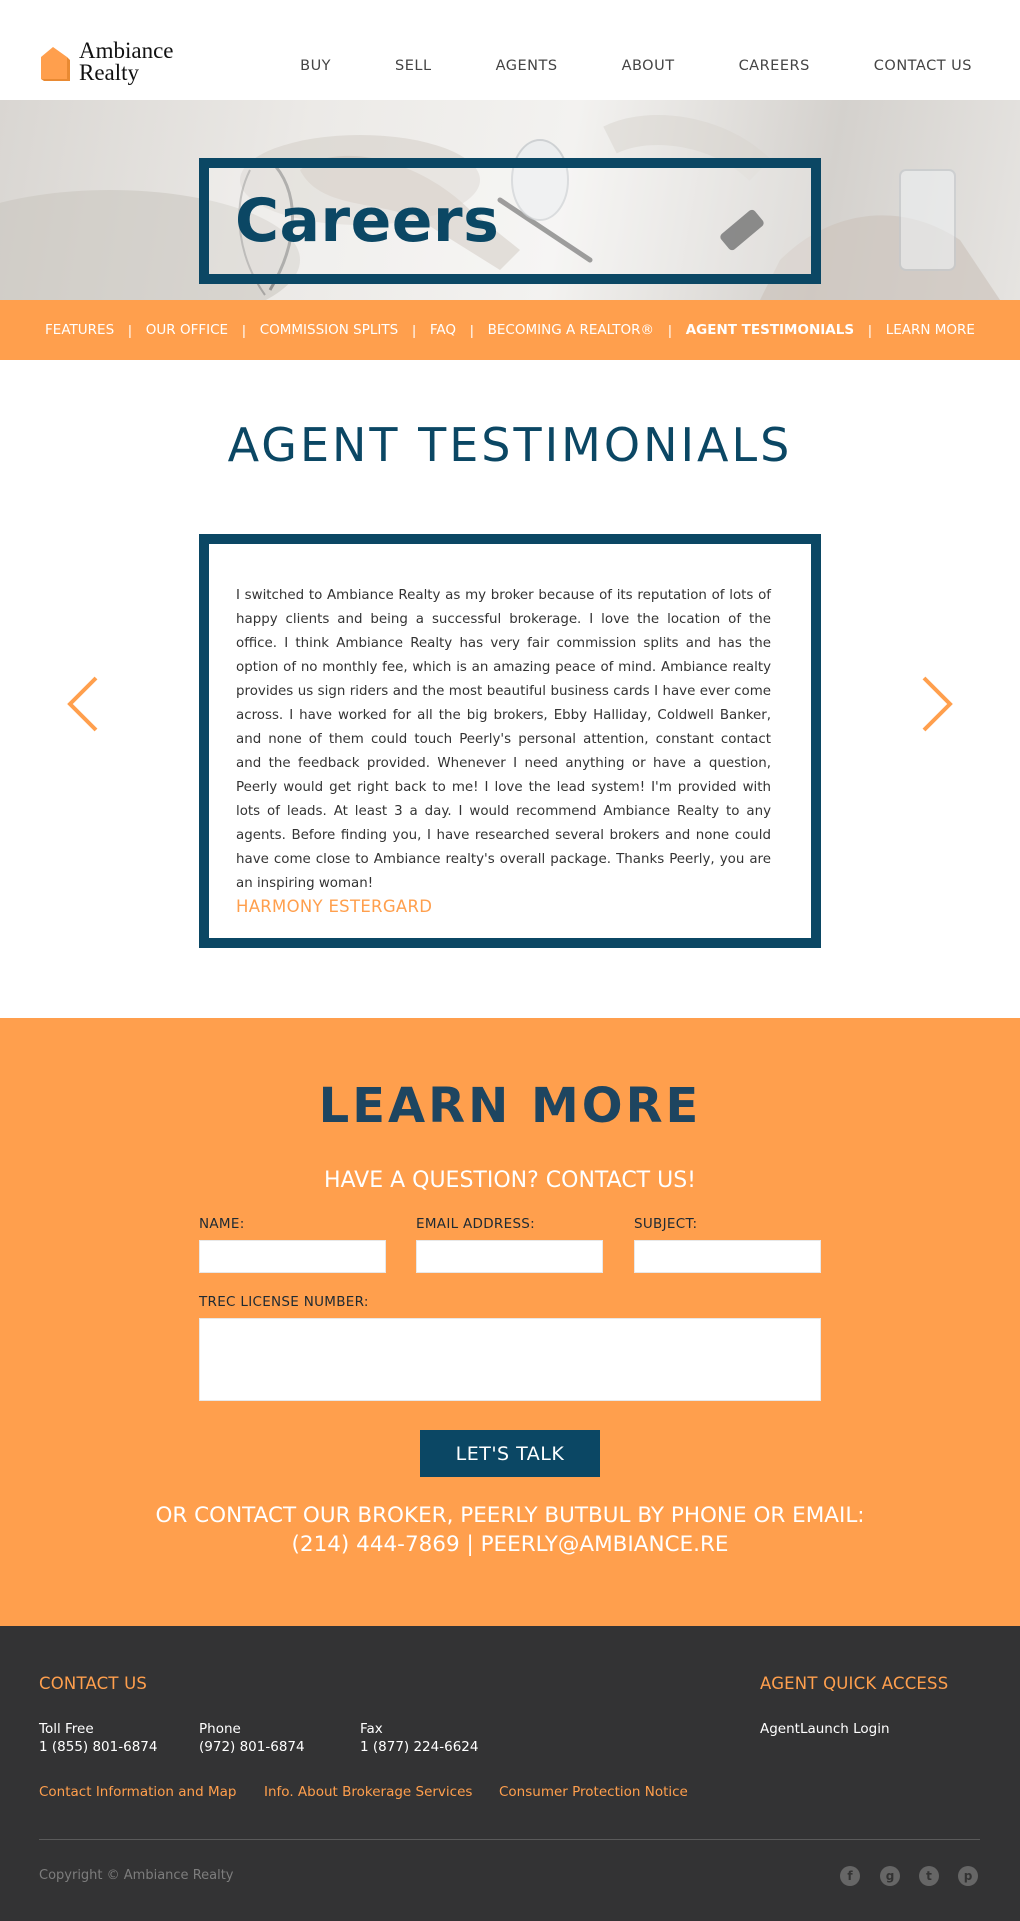 This screenshot has width=1020, height=1921. What do you see at coordinates (98, 1747) in the screenshot?
I see `toll-free-number: 1 (855) 801-6874` at bounding box center [98, 1747].